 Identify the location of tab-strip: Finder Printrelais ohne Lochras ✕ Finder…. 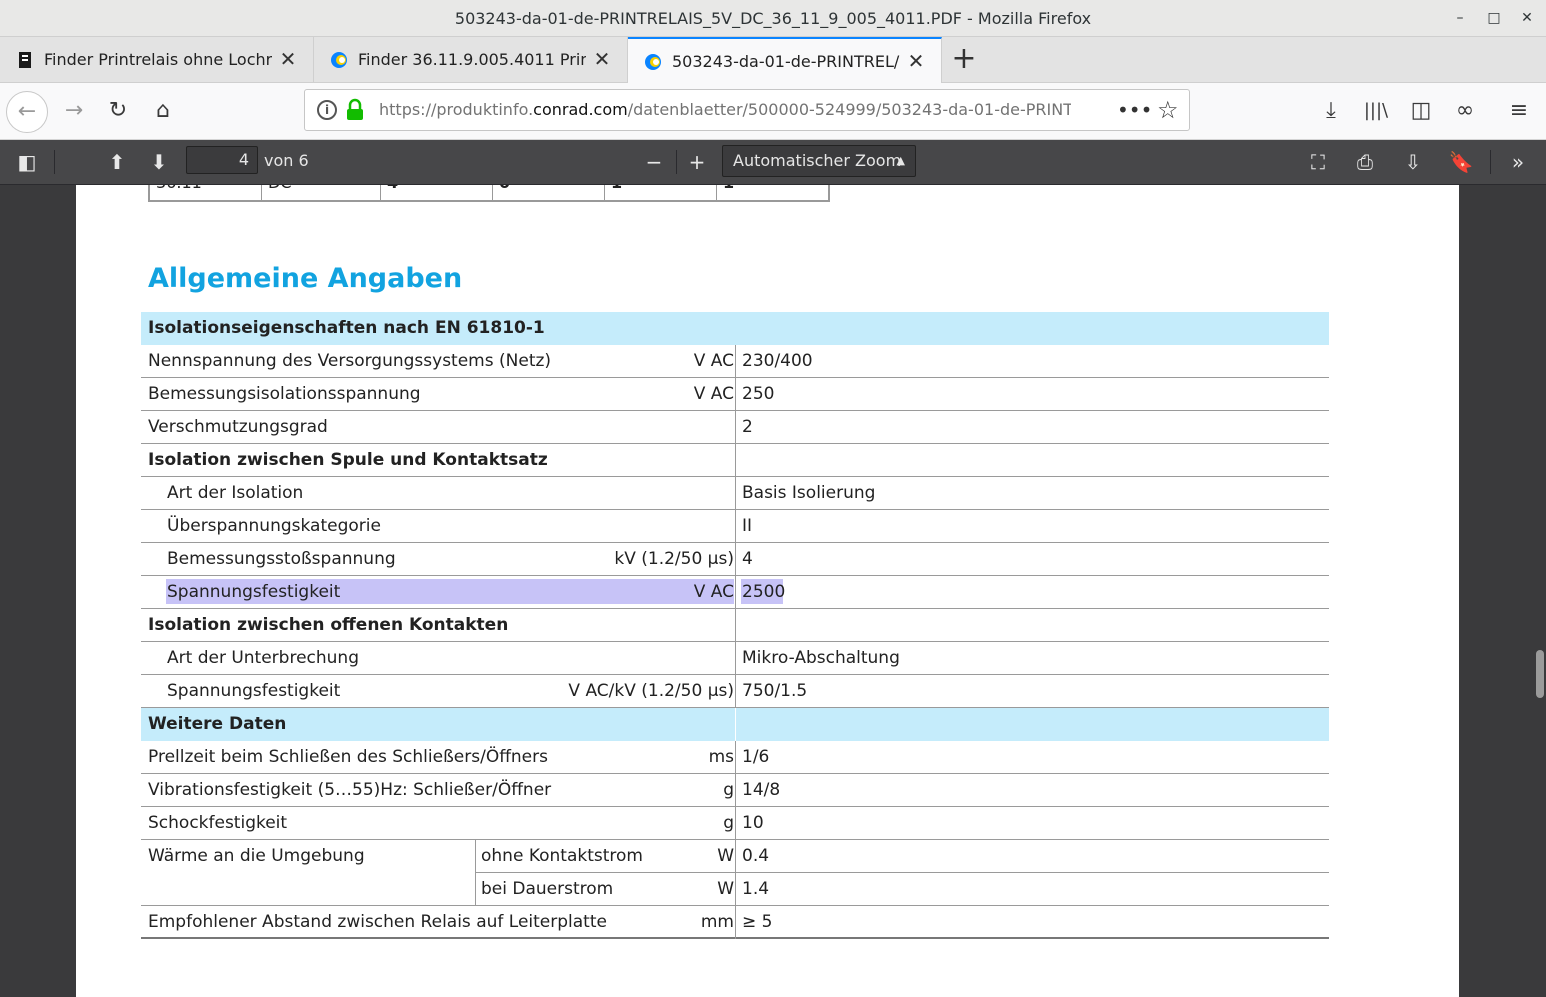
(773, 60).